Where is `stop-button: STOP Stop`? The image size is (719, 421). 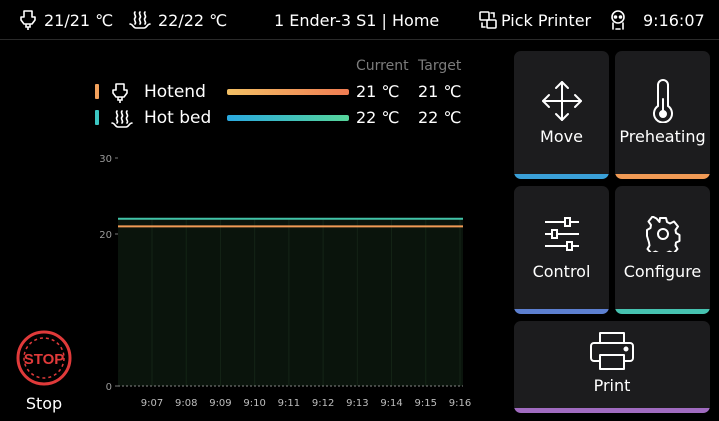
stop-button: STOP Stop is located at coordinates (44, 372).